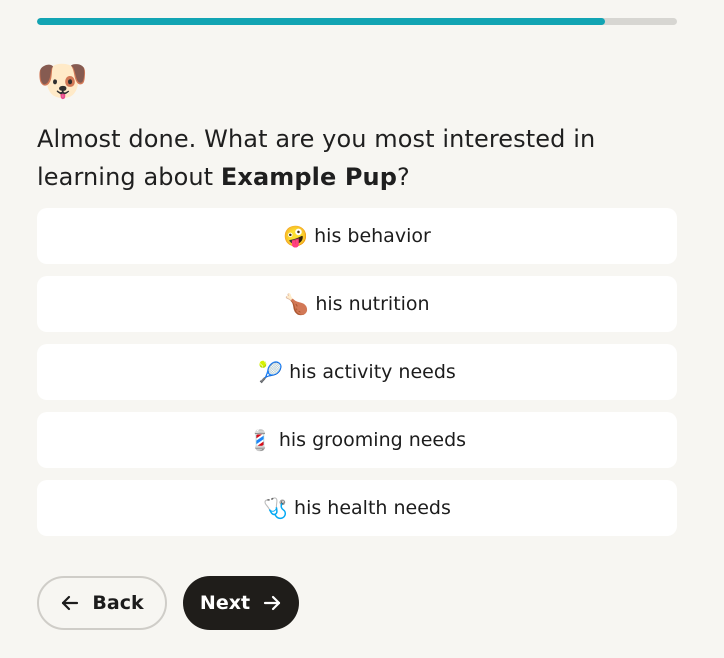  I want to click on option-health-needs: 🩺 his health needs, so click(357, 508).